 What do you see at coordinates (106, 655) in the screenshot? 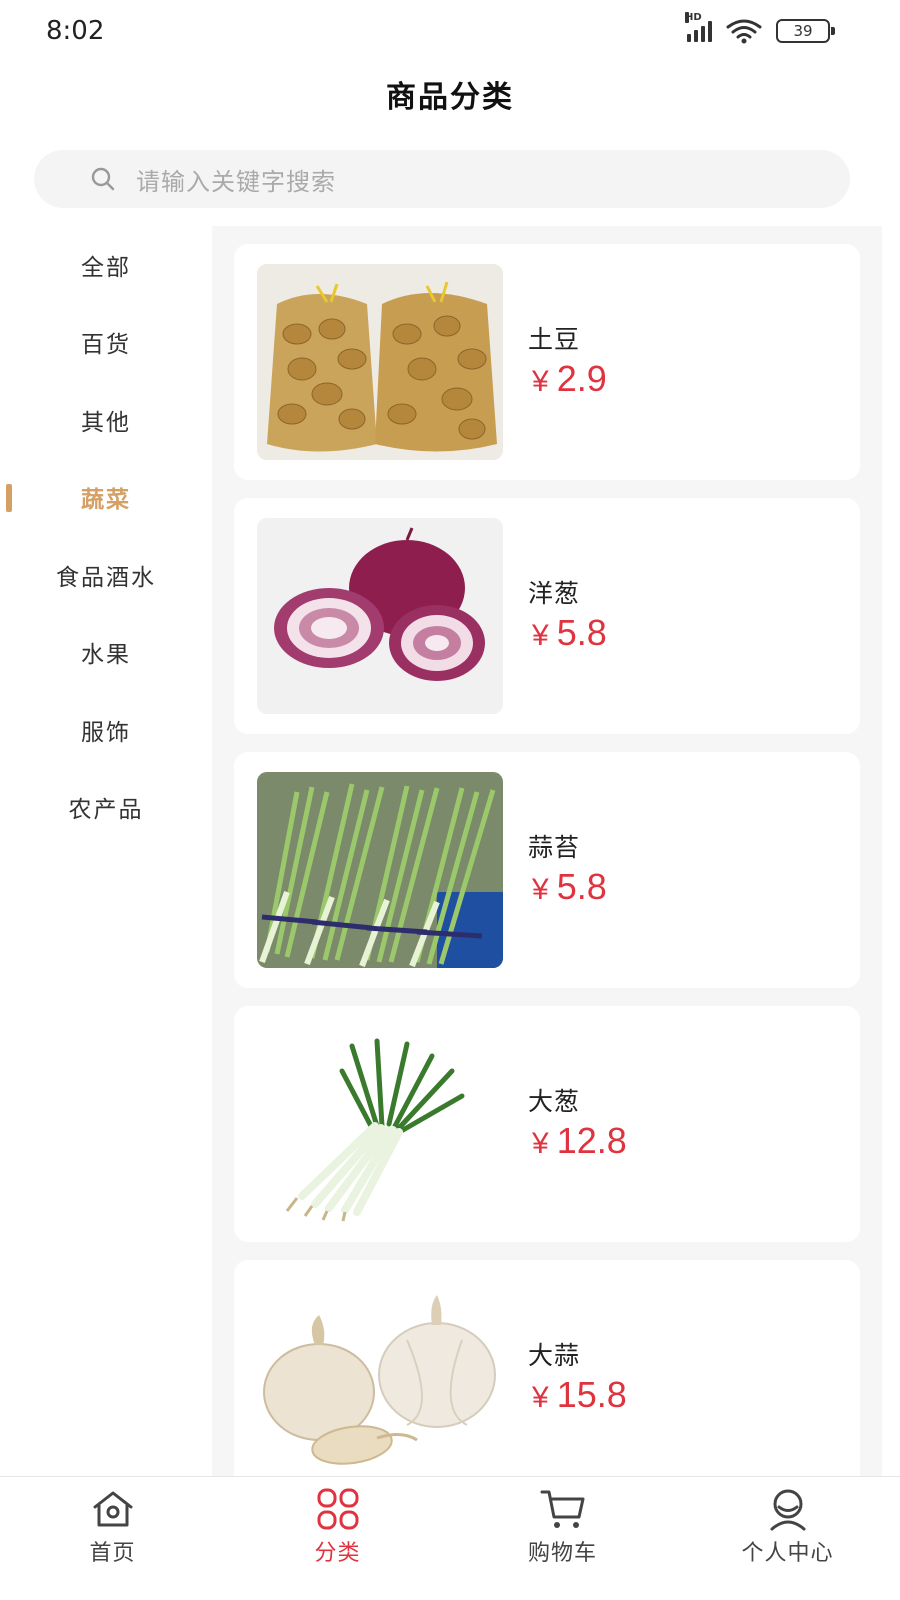
I see `sidebar-item-label: 水果` at bounding box center [106, 655].